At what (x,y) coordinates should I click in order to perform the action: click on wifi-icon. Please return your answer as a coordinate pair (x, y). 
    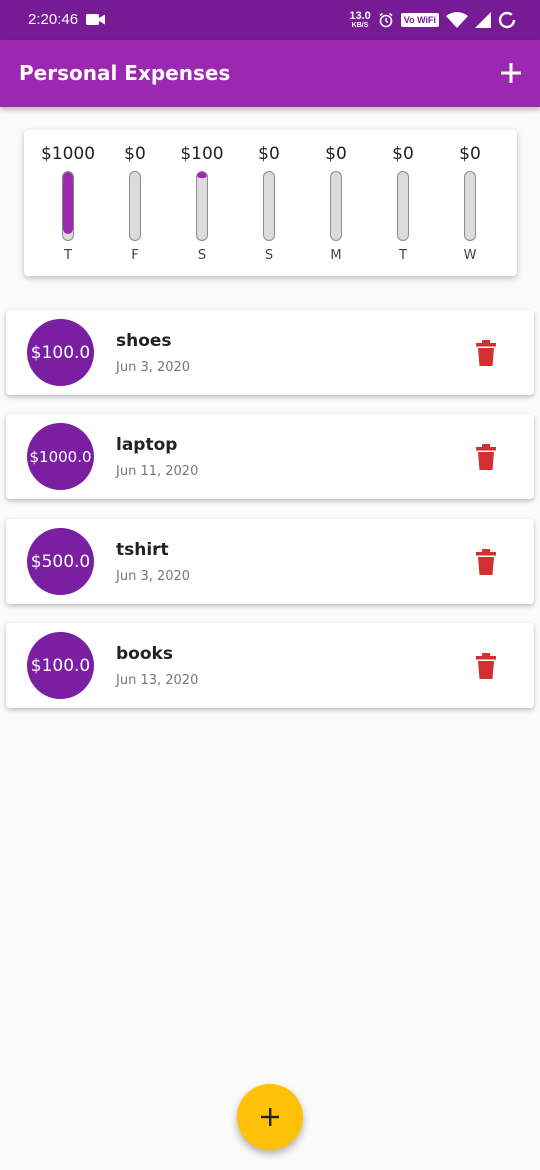
    Looking at the image, I should click on (457, 20).